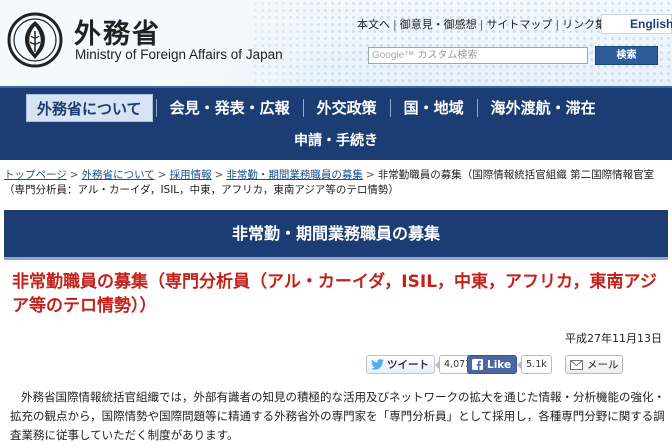  What do you see at coordinates (543, 108) in the screenshot?
I see `nav-item-travel-stay: 海外渡航・滞在` at bounding box center [543, 108].